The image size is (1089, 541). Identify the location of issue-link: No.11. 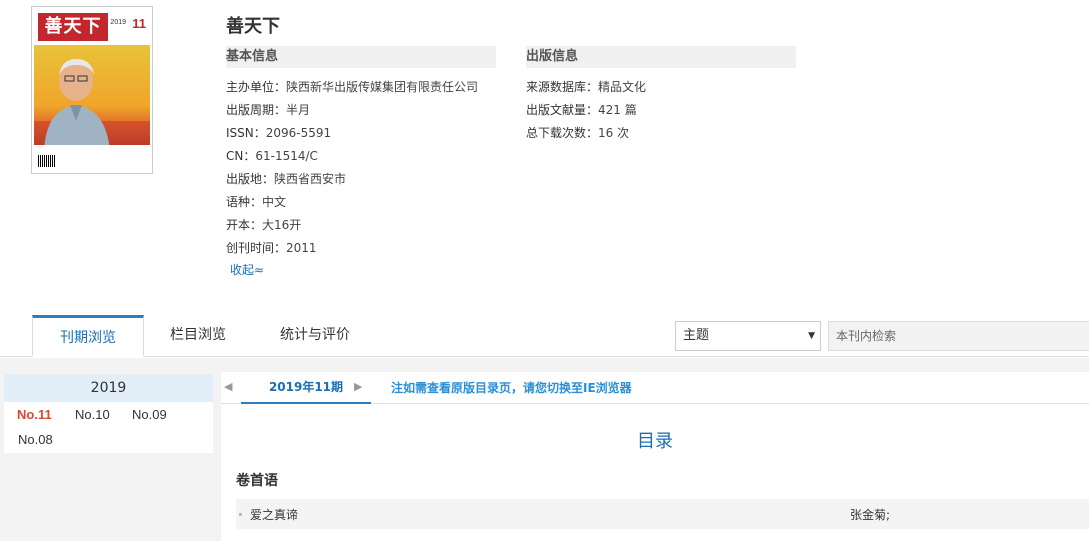
(34, 414).